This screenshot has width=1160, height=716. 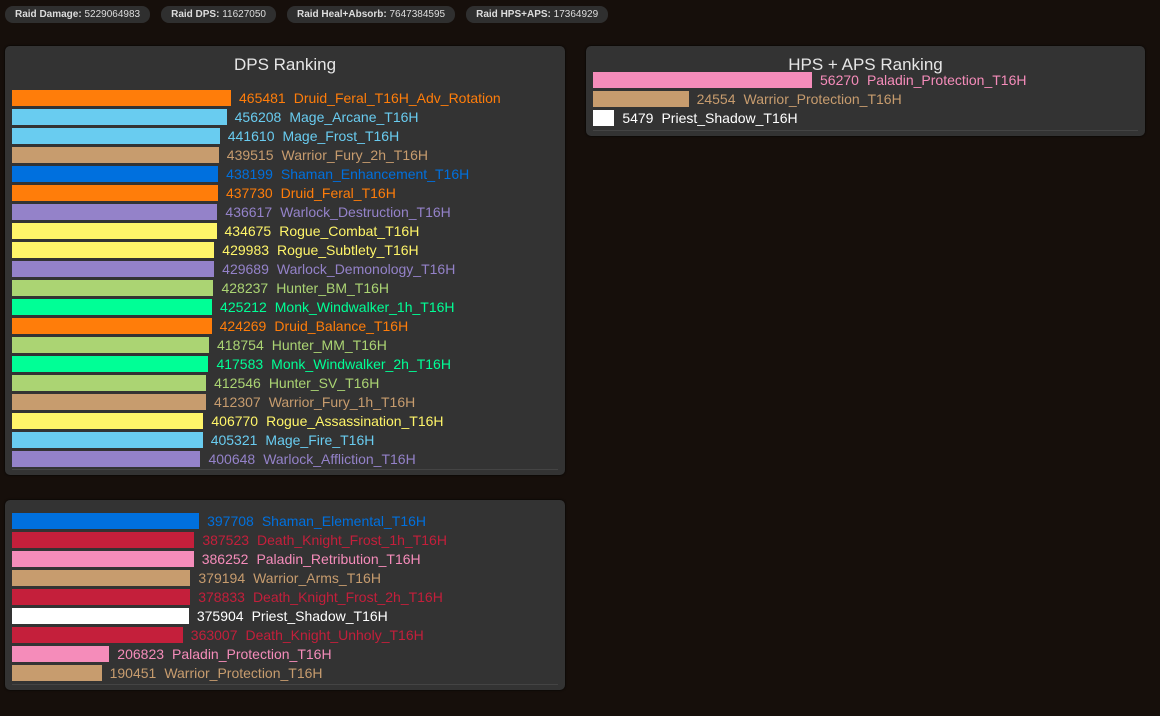 I want to click on bar-label: 386252 Paladin_Retribution_T16H, so click(x=311, y=559).